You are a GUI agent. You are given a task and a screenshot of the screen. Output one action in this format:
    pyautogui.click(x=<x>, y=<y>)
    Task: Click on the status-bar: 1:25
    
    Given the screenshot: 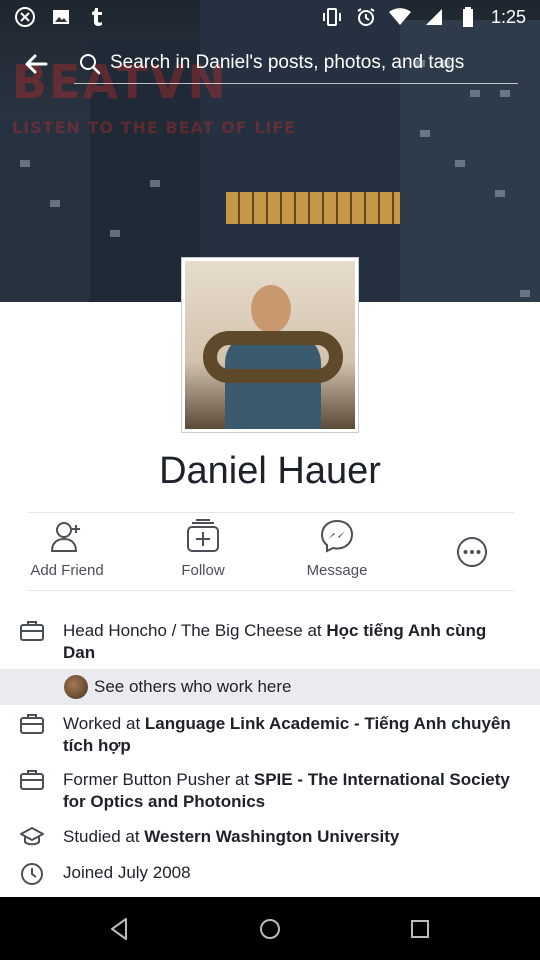 What is the action you would take?
    pyautogui.click(x=270, y=17)
    